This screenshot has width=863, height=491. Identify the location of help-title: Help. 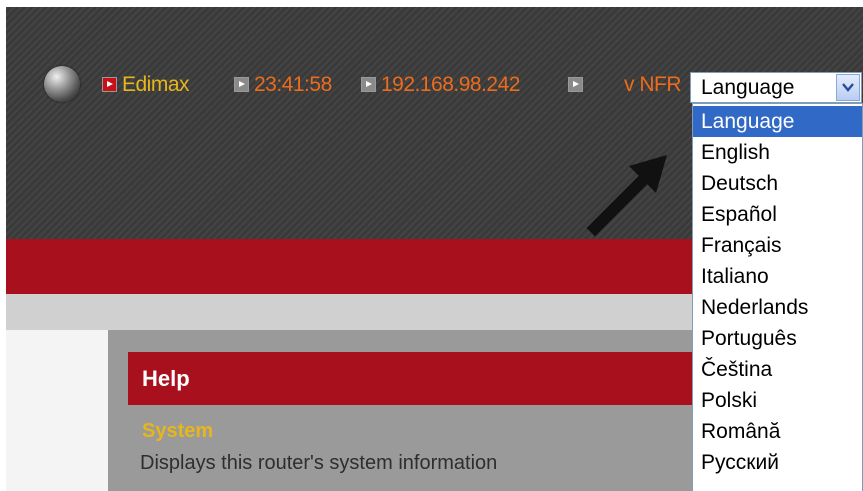
(166, 378).